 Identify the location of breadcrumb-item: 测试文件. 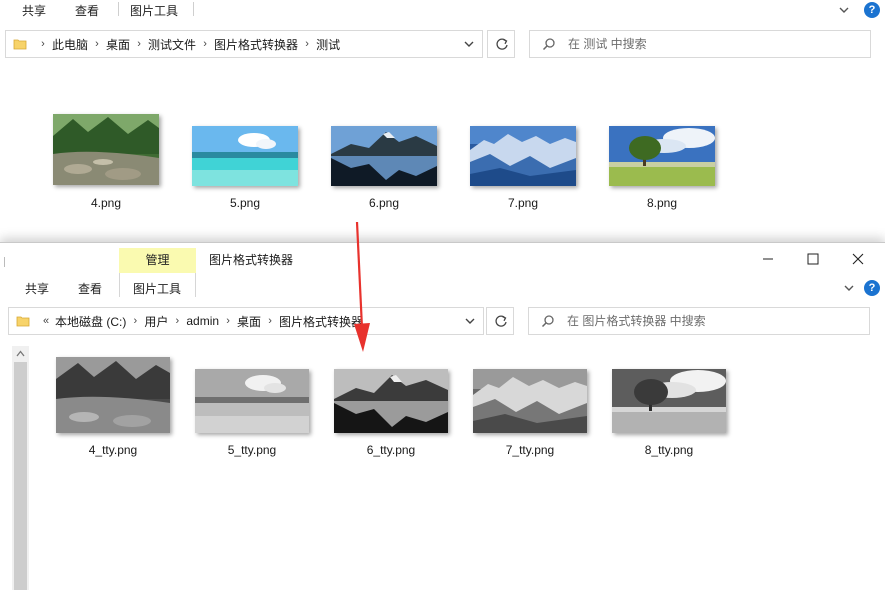
(172, 44).